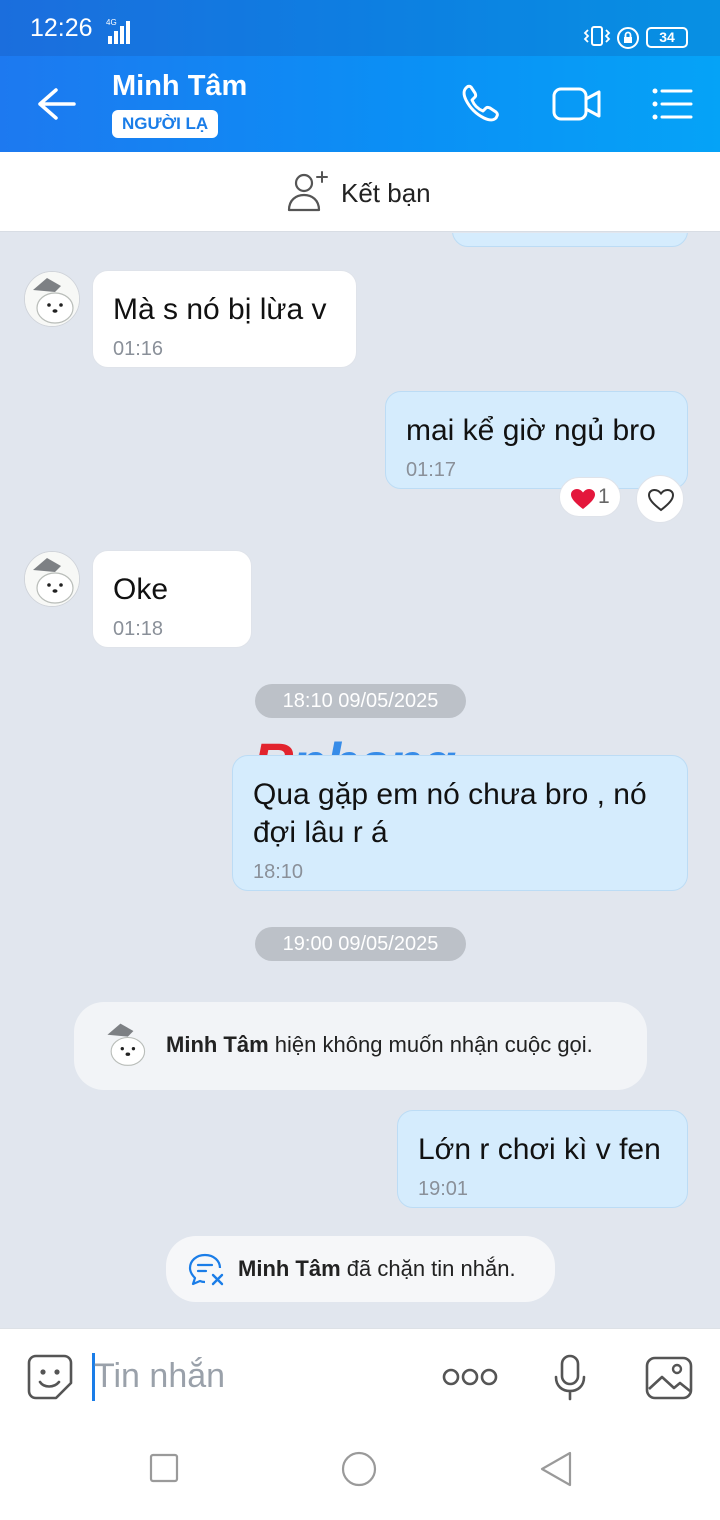 The width and height of the screenshot is (720, 1520). Describe the element at coordinates (359, 1469) in the screenshot. I see `home-circle-icon` at that location.